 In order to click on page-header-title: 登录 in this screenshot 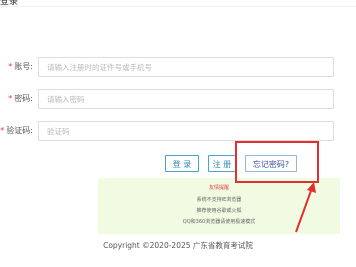, I will do `click(9, 3)`.